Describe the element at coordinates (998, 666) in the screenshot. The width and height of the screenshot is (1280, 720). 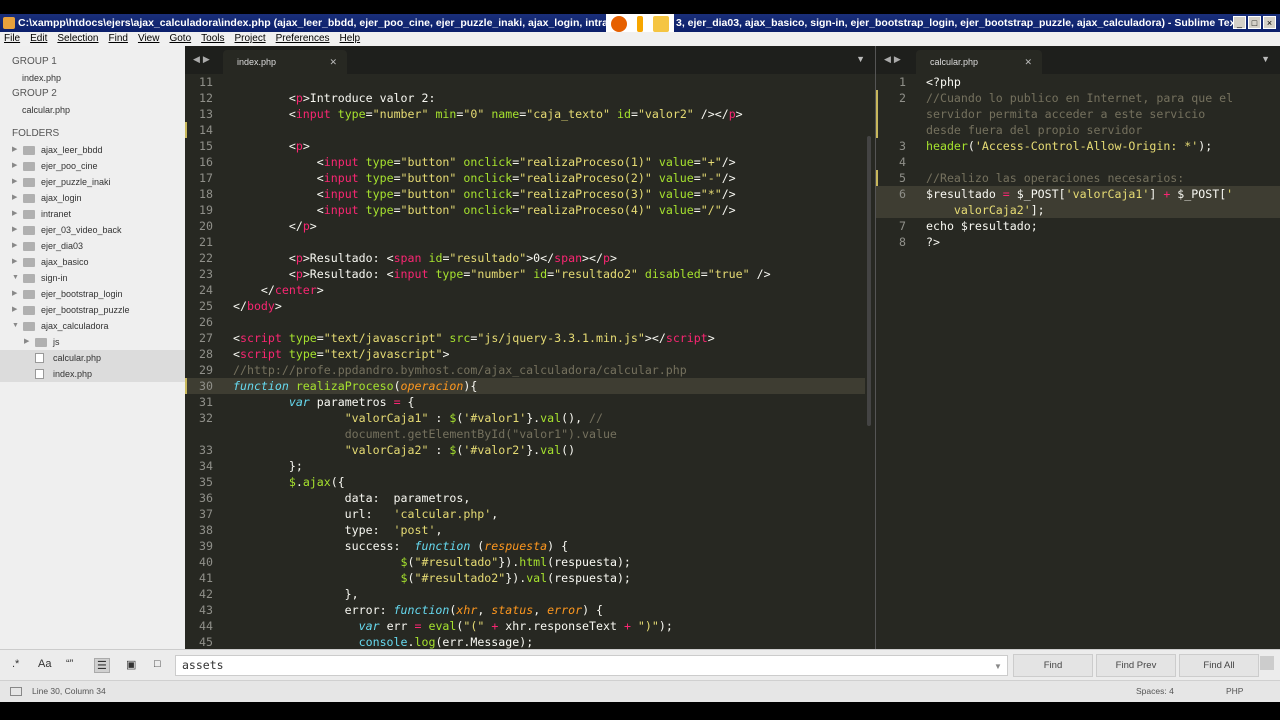
I see `find-history-dropdown-icon: ▼` at that location.